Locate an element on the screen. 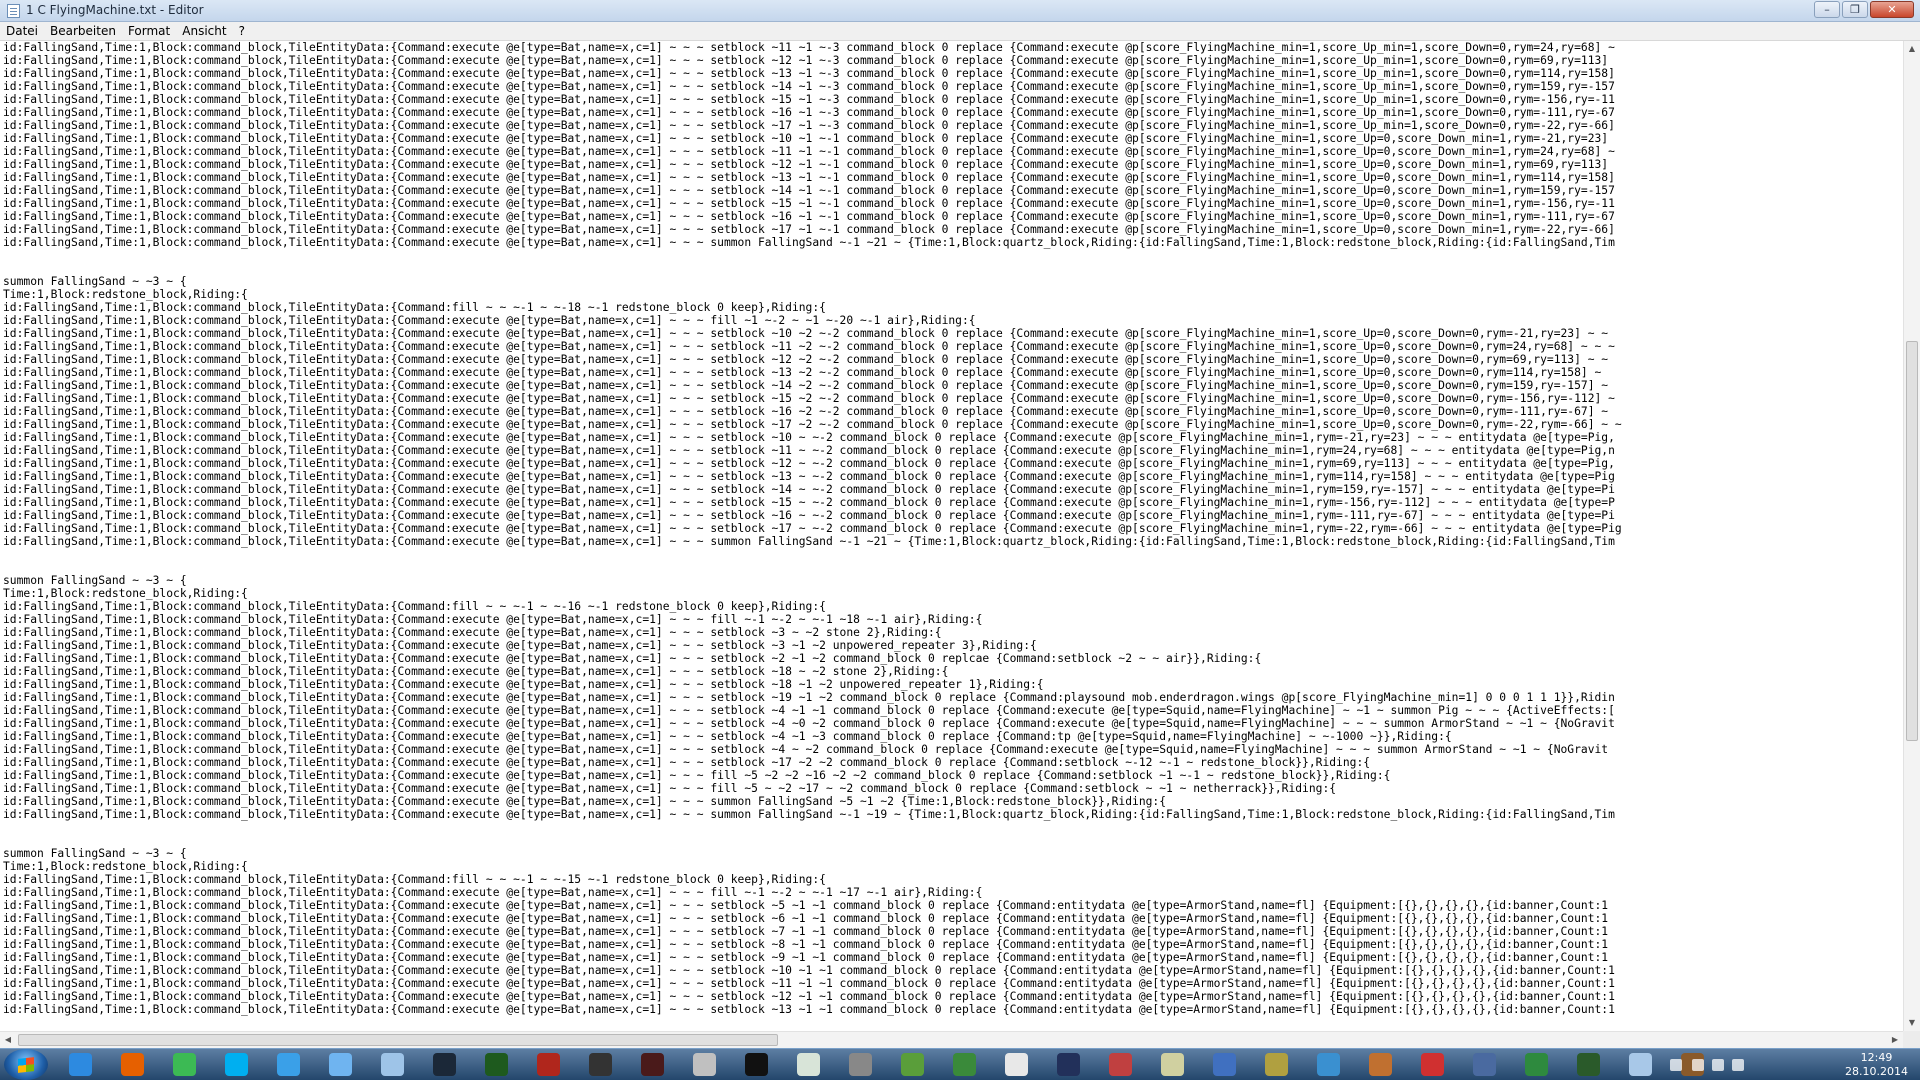  paint-app-icon is located at coordinates (1172, 1064).